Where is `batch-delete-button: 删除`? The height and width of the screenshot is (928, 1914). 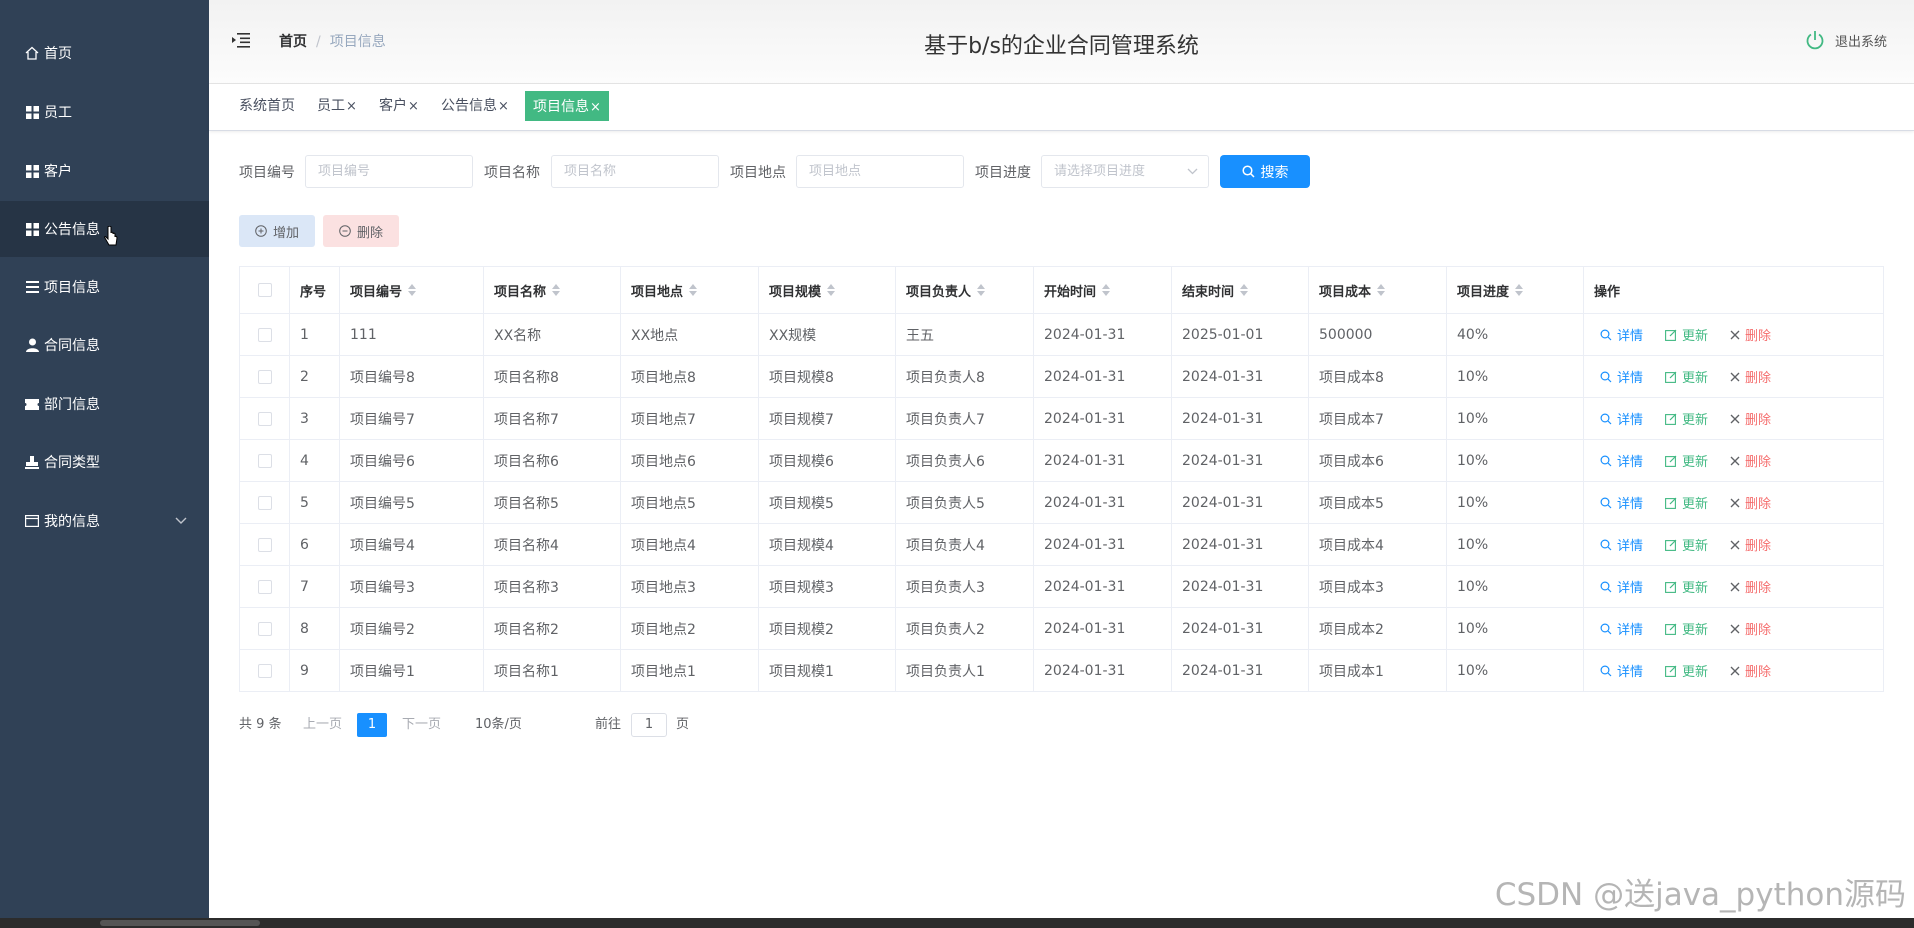 batch-delete-button: 删除 is located at coordinates (361, 231).